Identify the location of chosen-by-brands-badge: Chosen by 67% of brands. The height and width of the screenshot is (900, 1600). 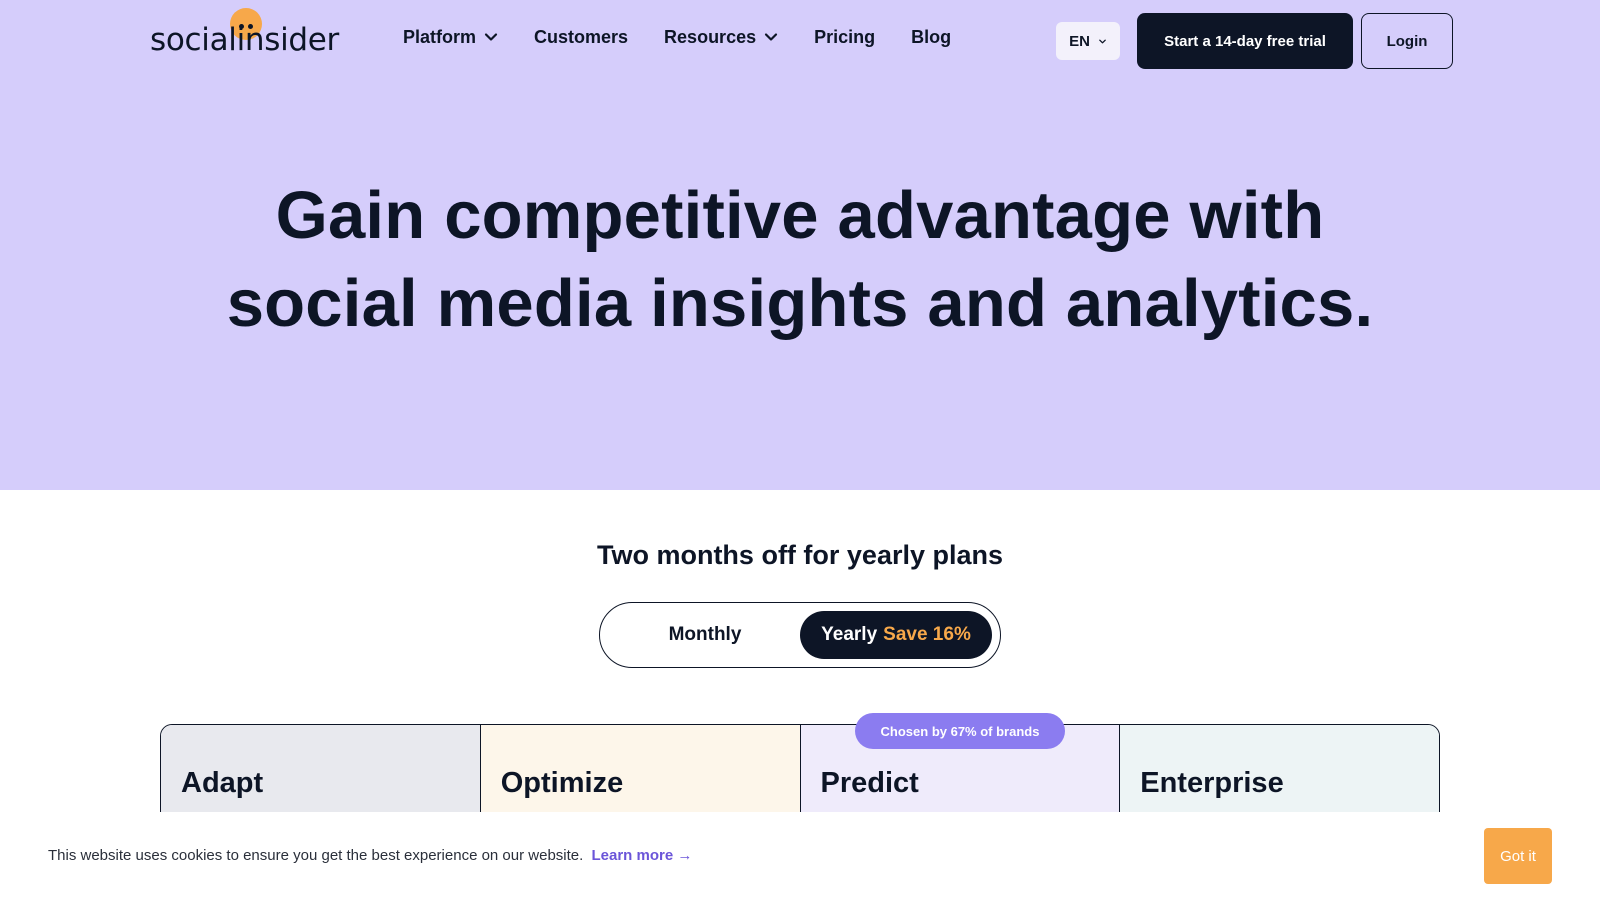
(960, 731).